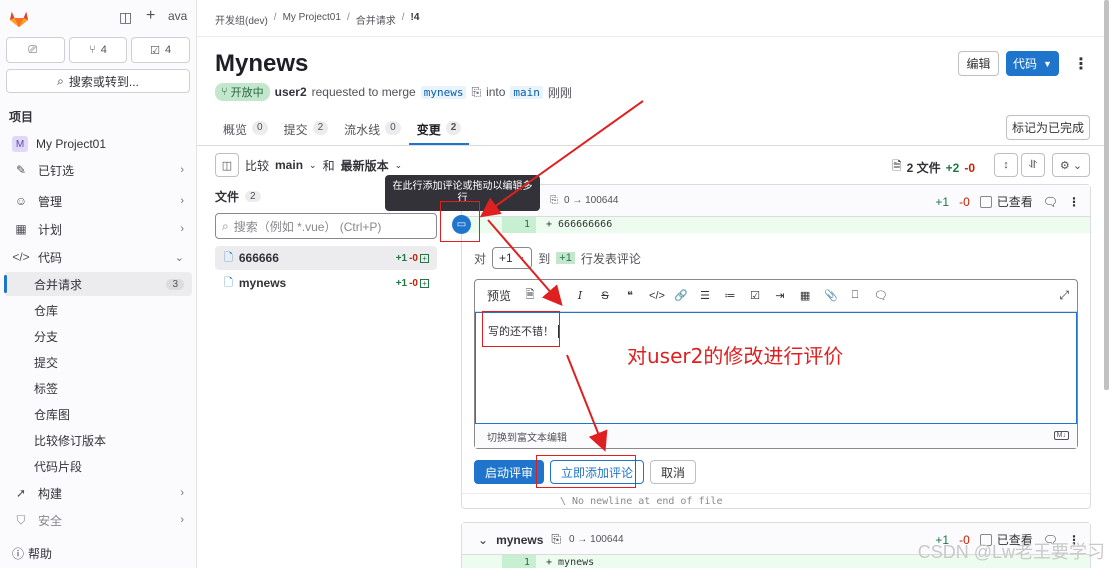 This screenshot has height=568, width=1109. What do you see at coordinates (241, 19) in the screenshot?
I see `breadcrumb-item: 开发组(dev)` at bounding box center [241, 19].